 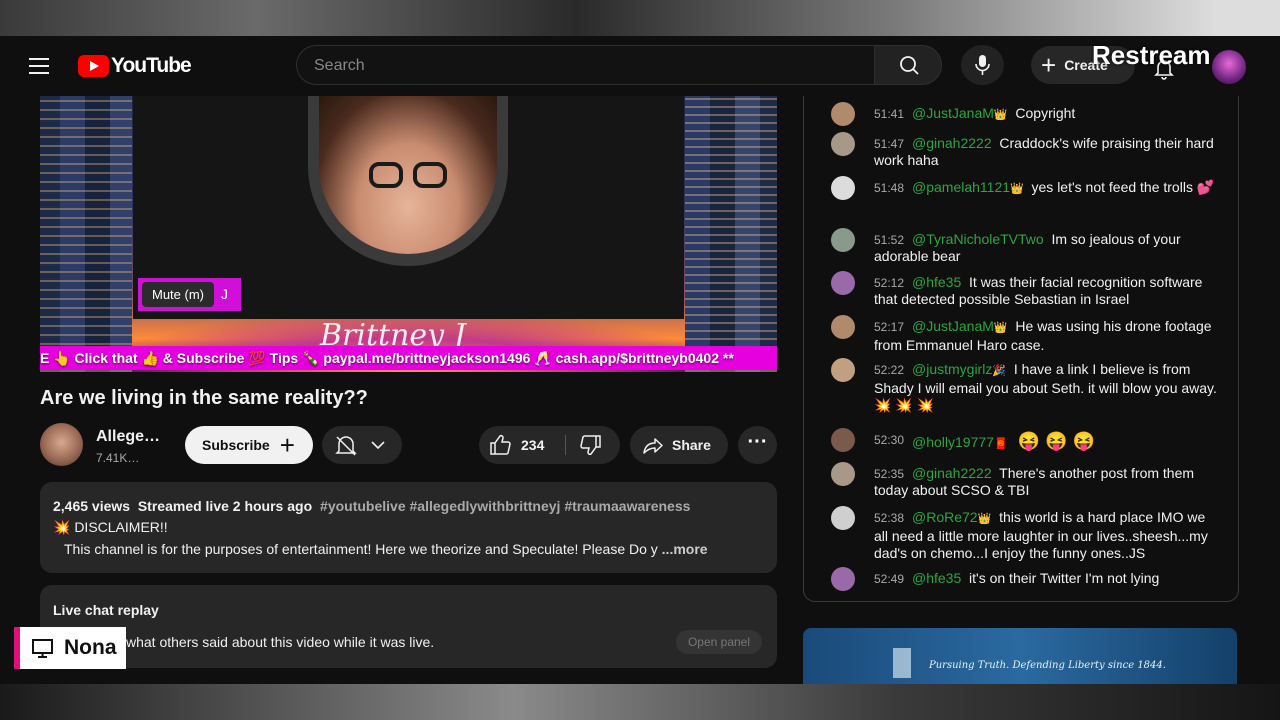 I want to click on share-label: Share, so click(x=691, y=445).